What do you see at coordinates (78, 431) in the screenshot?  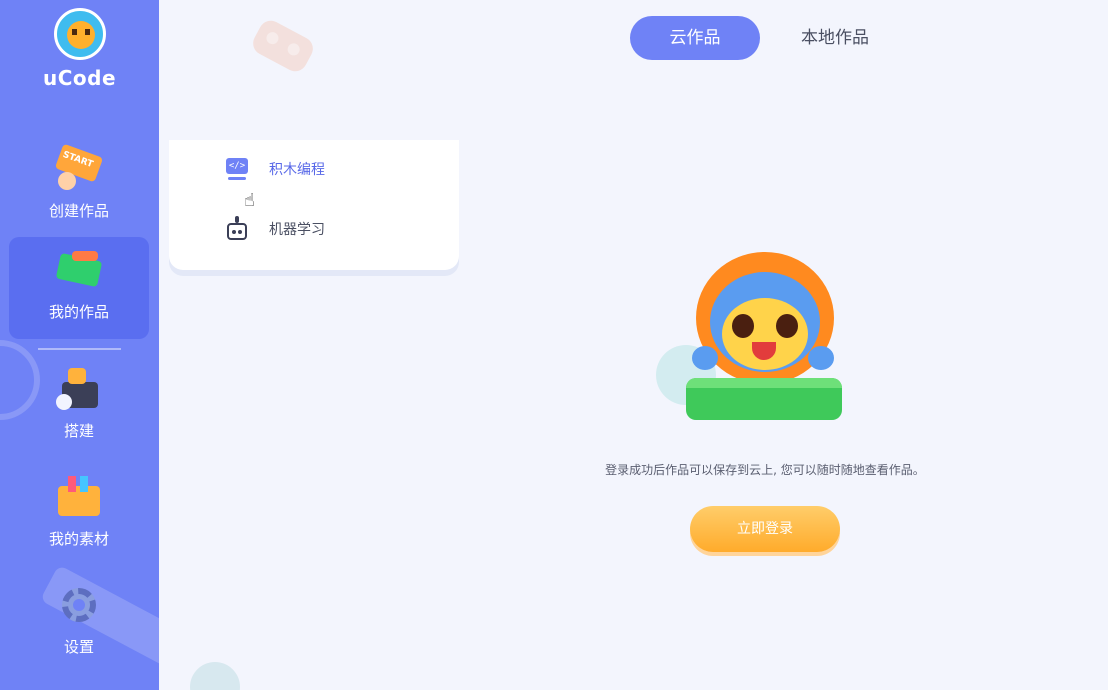 I see `sidebar-item-label: 搭建` at bounding box center [78, 431].